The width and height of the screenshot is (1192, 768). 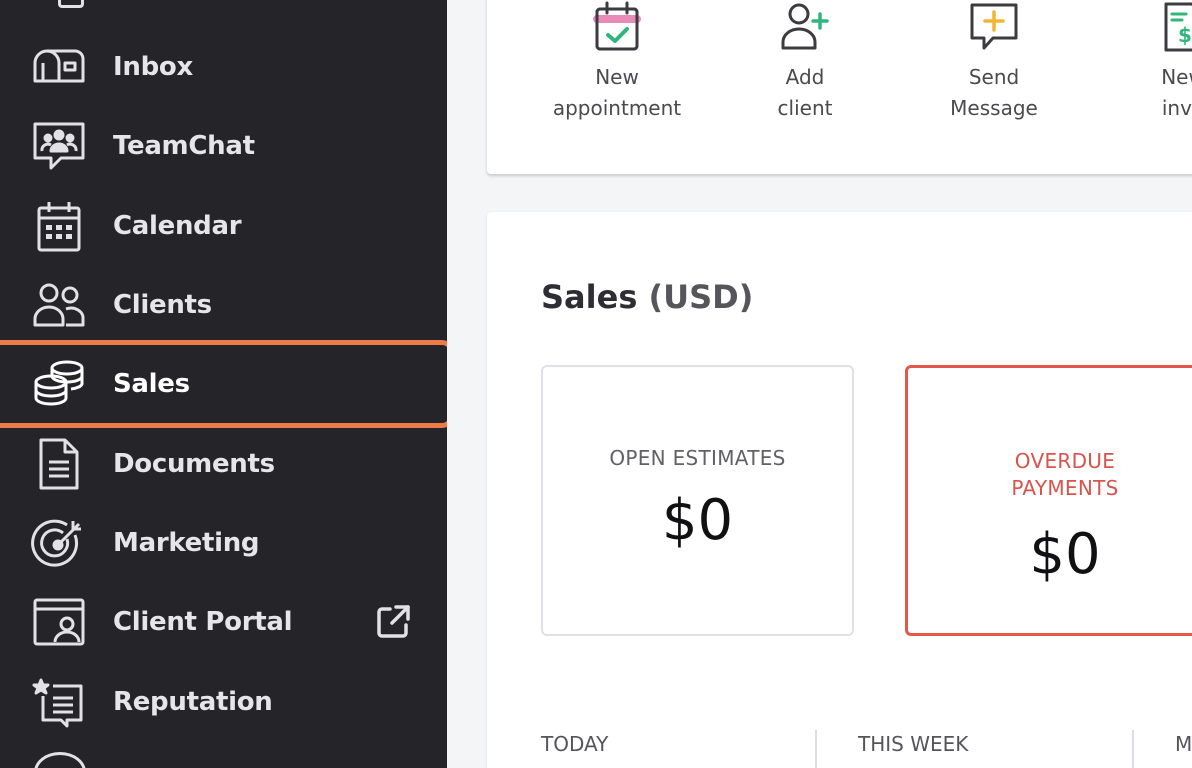 I want to click on sidebar-item-label: Reputation, so click(x=193, y=702).